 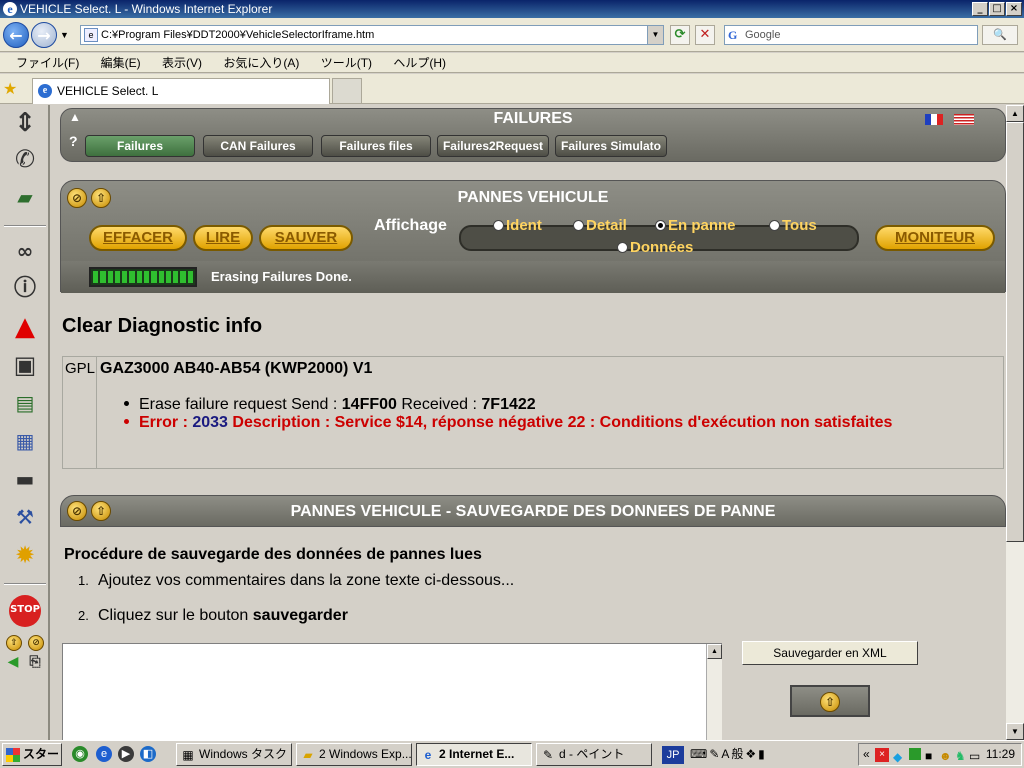 What do you see at coordinates (419, 63) in the screenshot?
I see `menu-help: ヘルプ(H)` at bounding box center [419, 63].